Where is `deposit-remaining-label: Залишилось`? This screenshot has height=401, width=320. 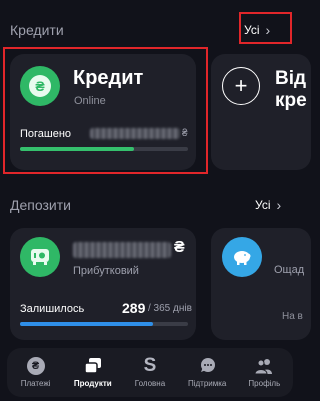 deposit-remaining-label: Залишилось is located at coordinates (52, 309).